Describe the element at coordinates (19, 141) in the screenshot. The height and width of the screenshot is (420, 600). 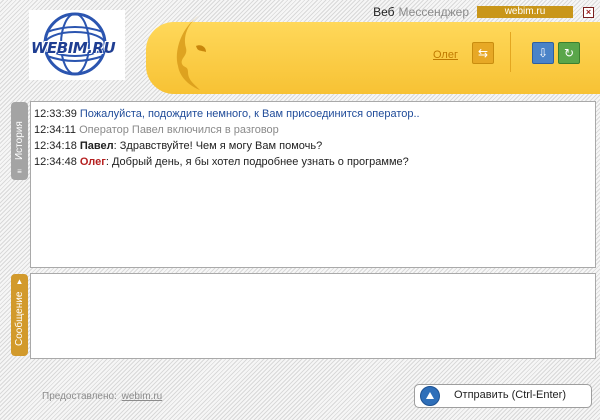
I see `tab-history: История ≡` at that location.